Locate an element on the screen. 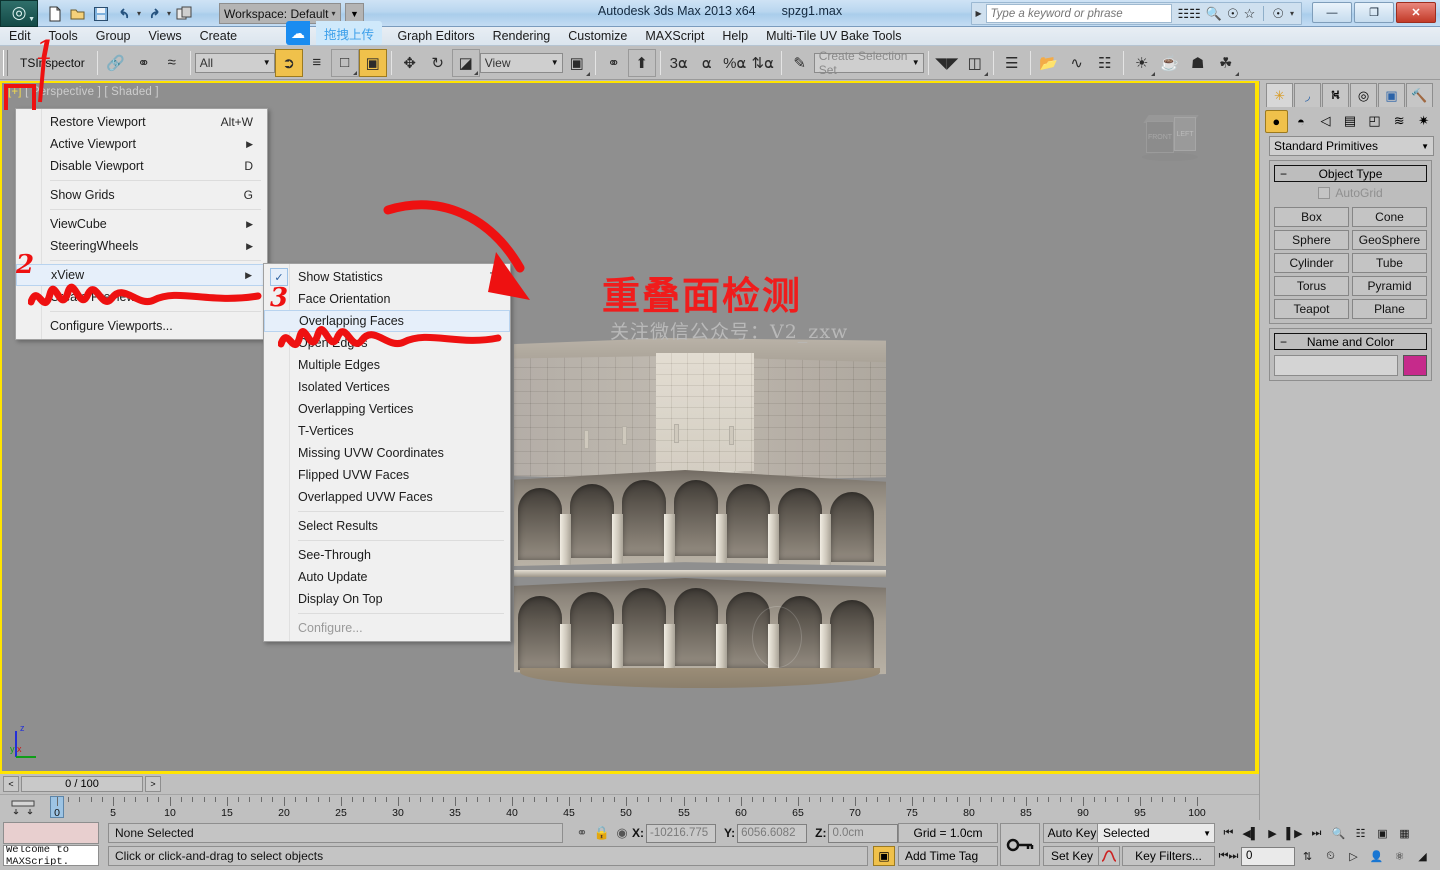 The height and width of the screenshot is (870, 1440). menu-item-display-on-top: Display On Top is located at coordinates (387, 599).